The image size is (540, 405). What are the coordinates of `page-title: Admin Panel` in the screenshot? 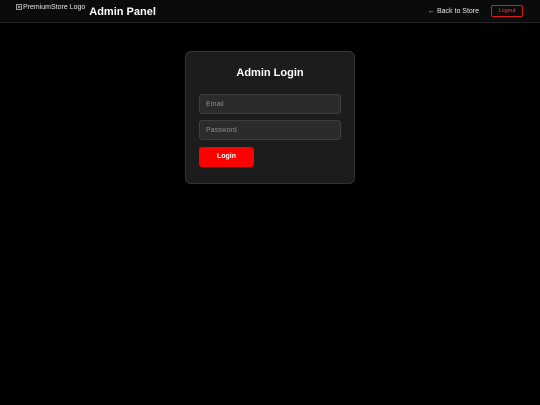 It's located at (122, 12).